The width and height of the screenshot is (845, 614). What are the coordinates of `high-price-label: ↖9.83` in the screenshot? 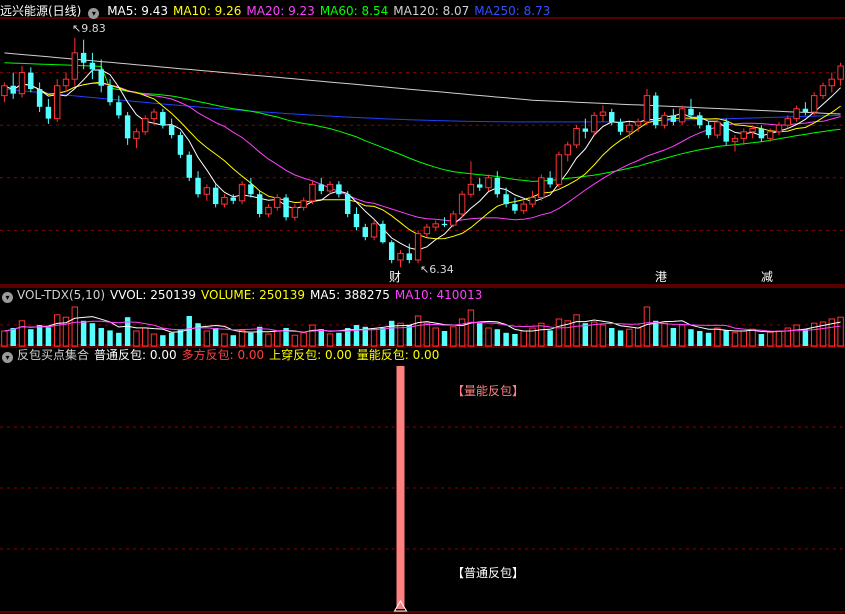 It's located at (89, 28).